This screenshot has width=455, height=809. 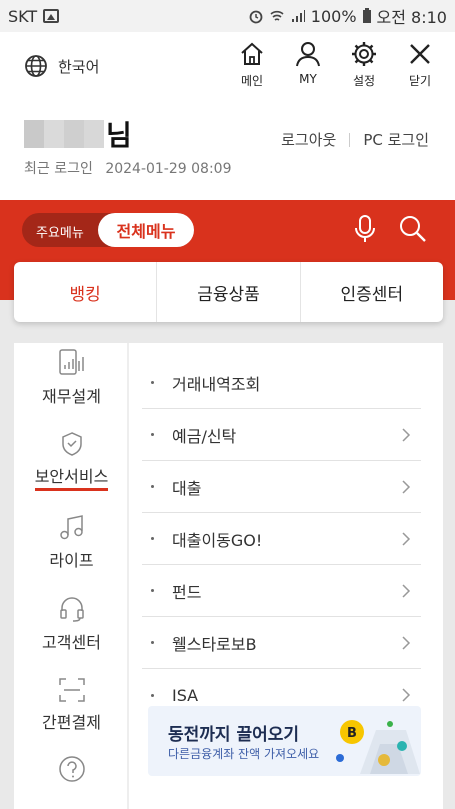 I want to click on home-icon, so click(x=252, y=53).